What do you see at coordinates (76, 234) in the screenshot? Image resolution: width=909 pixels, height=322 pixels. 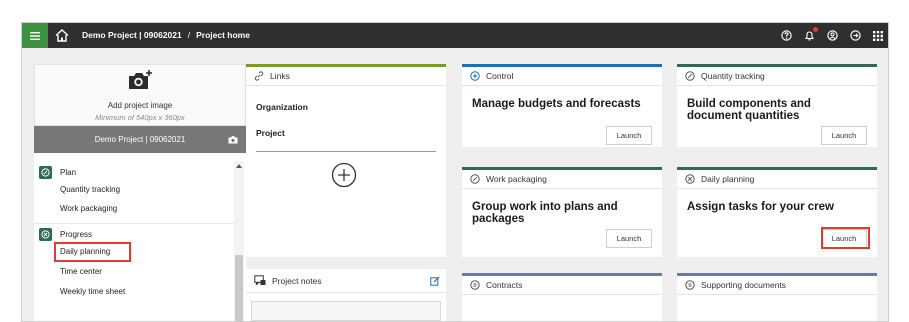 I see `sidebar-group-progress-label: Progress` at bounding box center [76, 234].